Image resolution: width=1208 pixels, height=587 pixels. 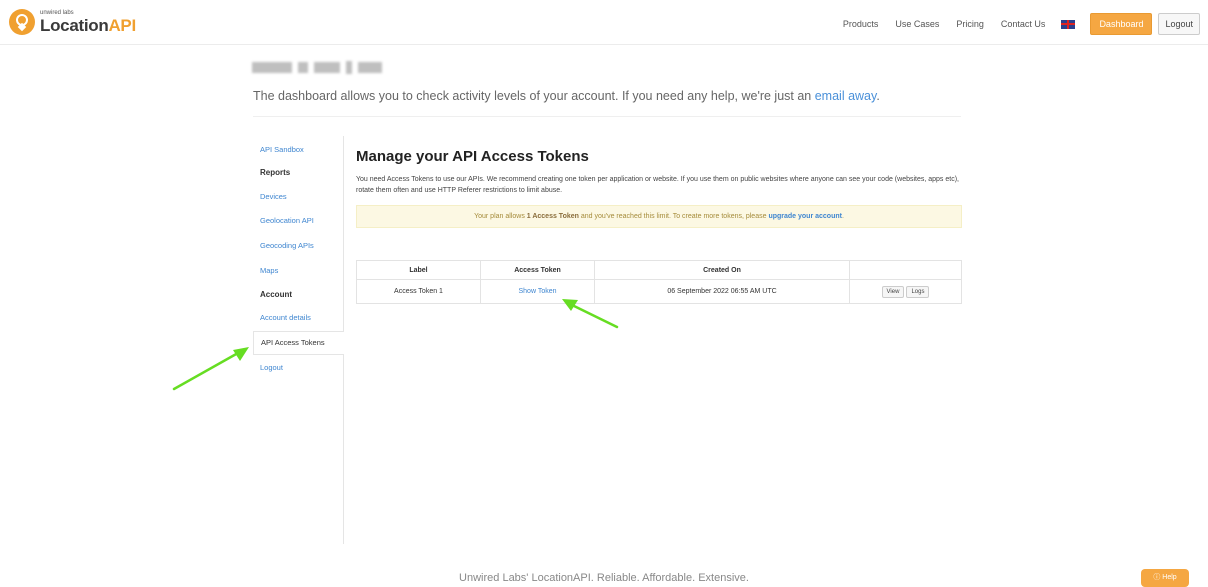 What do you see at coordinates (1165, 578) in the screenshot?
I see `help-button: ⓘ Help` at bounding box center [1165, 578].